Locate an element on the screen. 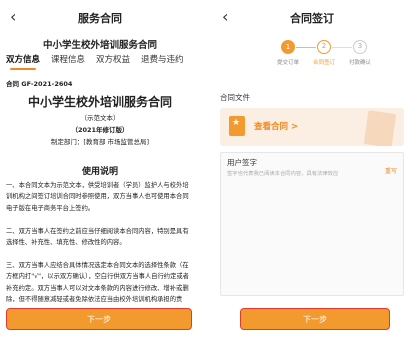 Image resolution: width=412 pixels, height=344 pixels. tab-rights: 双方权益 is located at coordinates (113, 63).